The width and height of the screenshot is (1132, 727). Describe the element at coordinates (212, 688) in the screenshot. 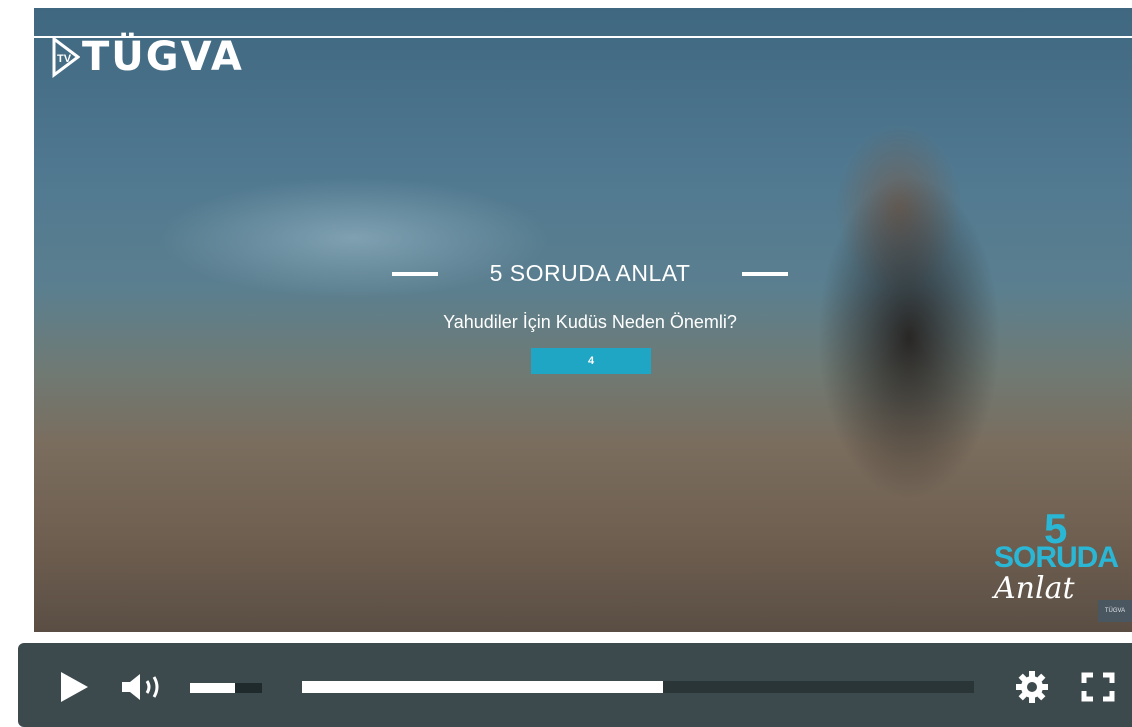

I see `volume-level` at that location.